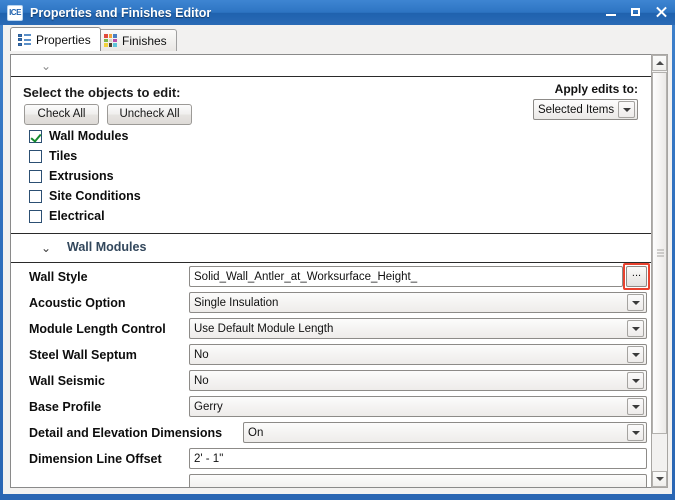 The image size is (675, 500). I want to click on base-profile-value: Gerry, so click(208, 406).